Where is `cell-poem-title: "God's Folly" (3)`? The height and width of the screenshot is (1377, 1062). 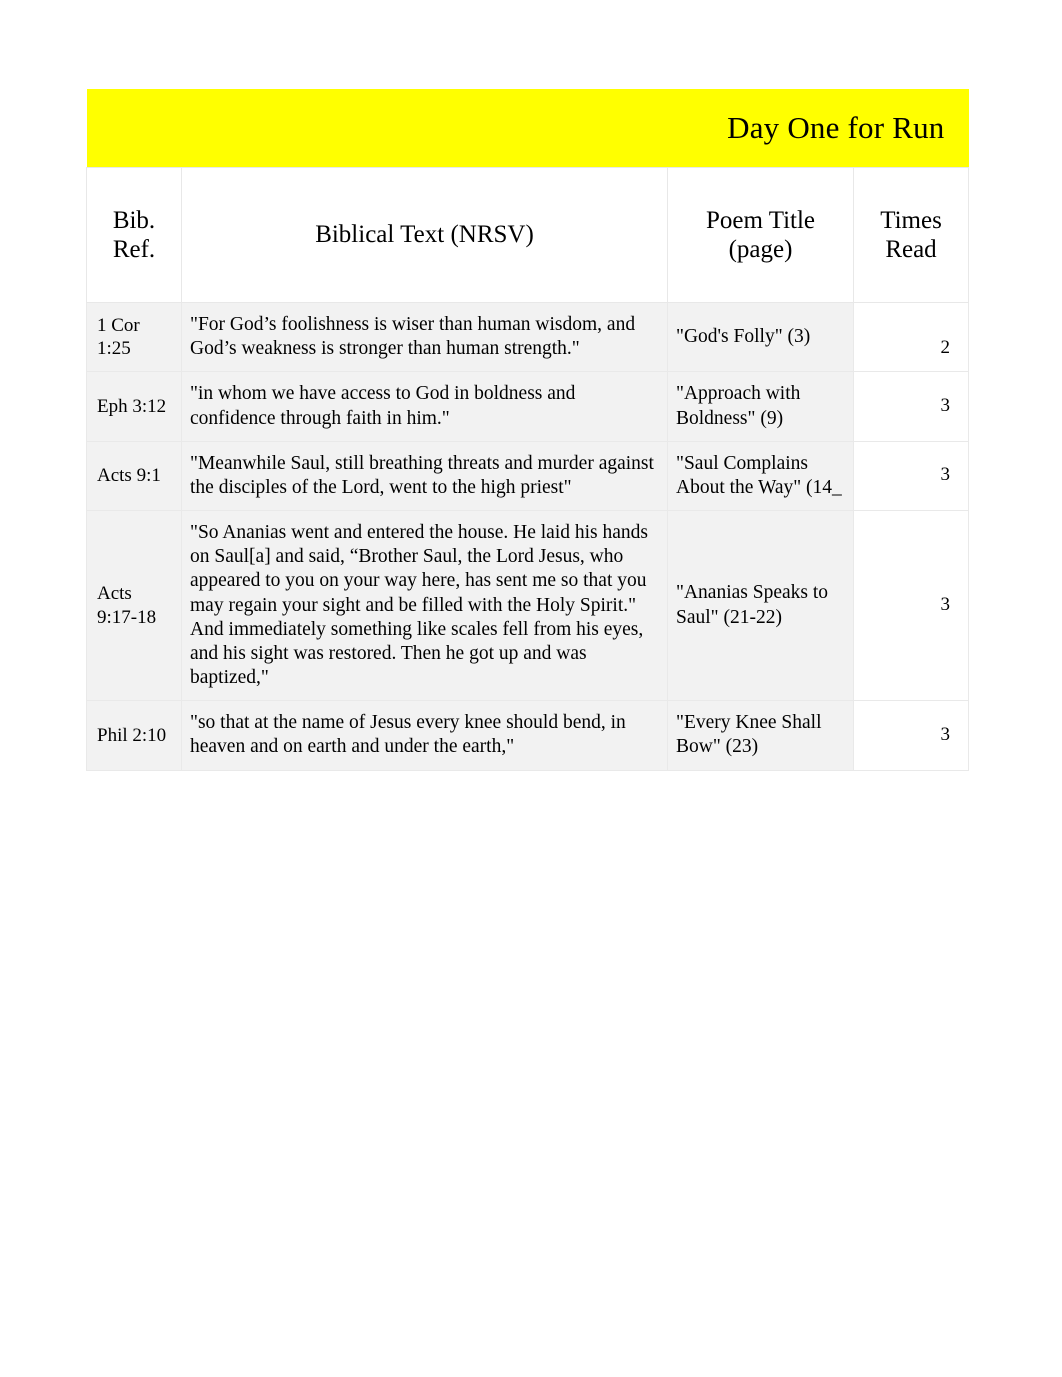
cell-poem-title: "God's Folly" (3) is located at coordinates (760, 337).